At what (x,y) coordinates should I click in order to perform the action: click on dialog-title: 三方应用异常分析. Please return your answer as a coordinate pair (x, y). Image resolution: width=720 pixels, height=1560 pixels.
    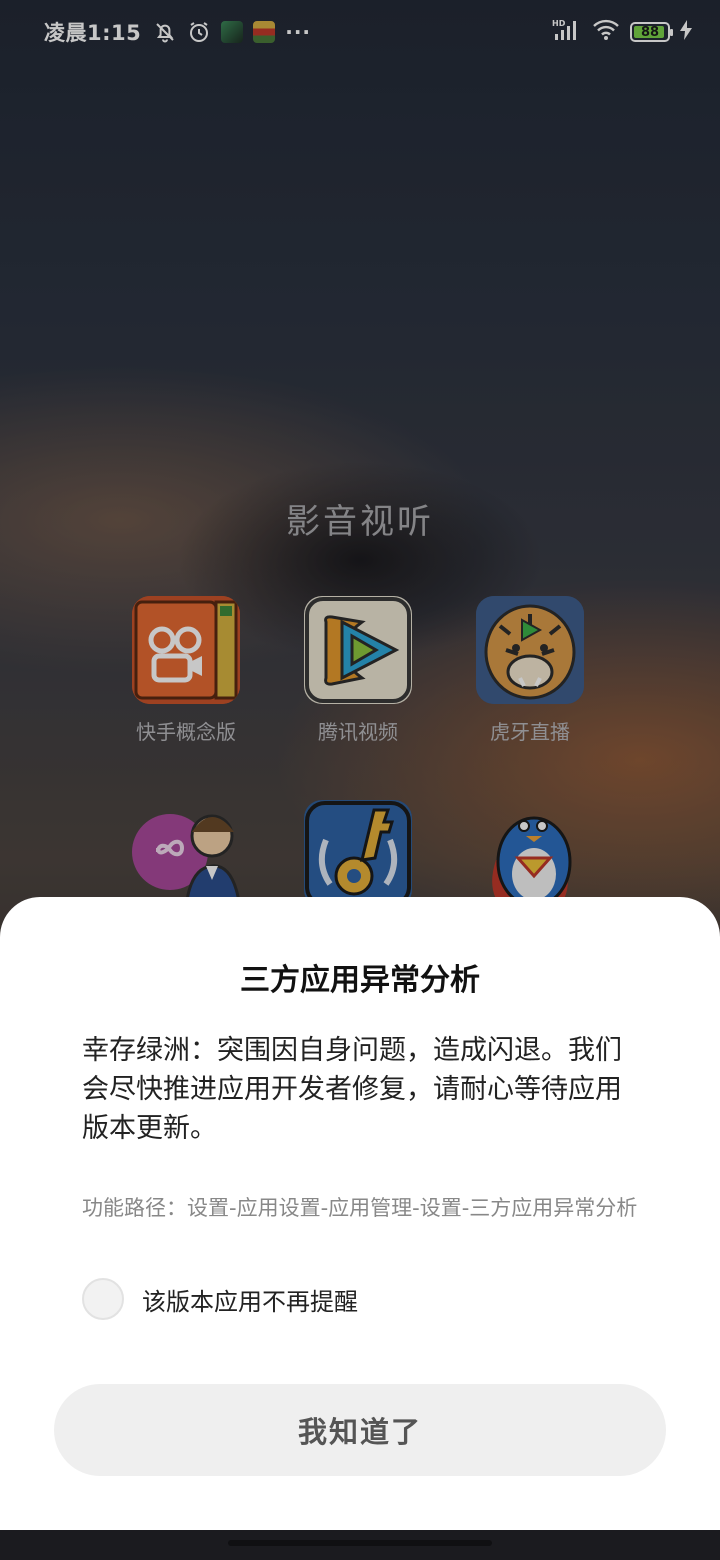
    Looking at the image, I should click on (360, 980).